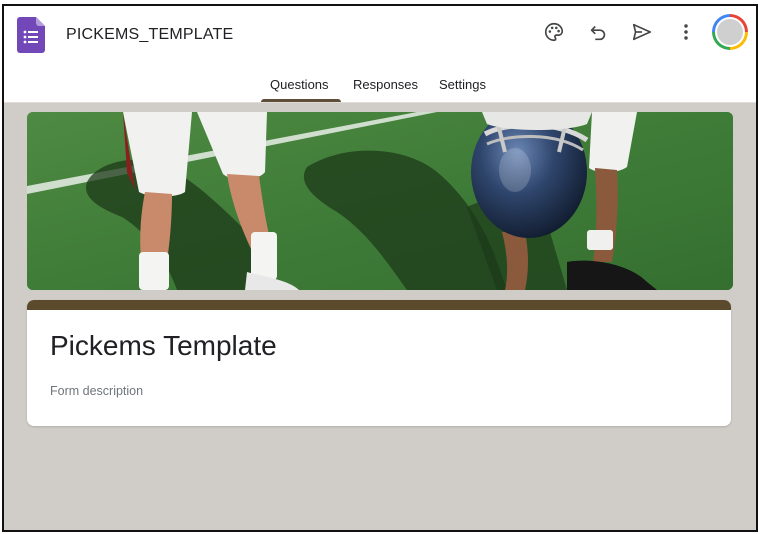 The height and width of the screenshot is (534, 760). I want to click on undo-icon, so click(598, 32).